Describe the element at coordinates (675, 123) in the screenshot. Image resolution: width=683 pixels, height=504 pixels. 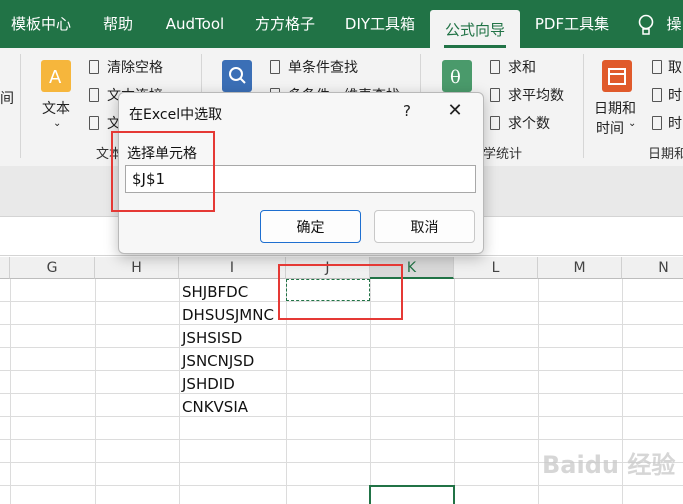
I see `ribbon-item-date-3: 时` at that location.